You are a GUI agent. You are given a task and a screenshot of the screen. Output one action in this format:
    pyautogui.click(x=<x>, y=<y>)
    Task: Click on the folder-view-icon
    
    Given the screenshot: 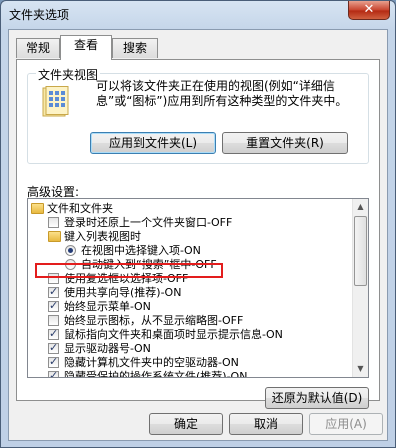 What is the action you would take?
    pyautogui.click(x=55, y=101)
    